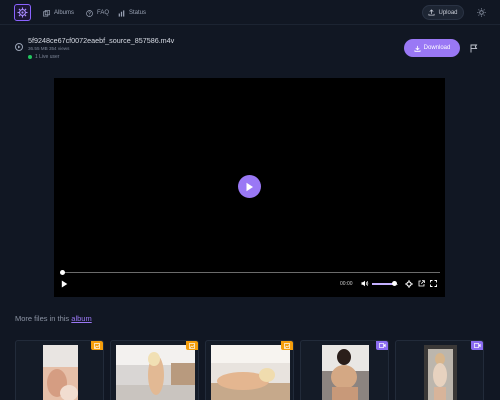 The height and width of the screenshot is (400, 500). I want to click on progress-bar, so click(251, 272).